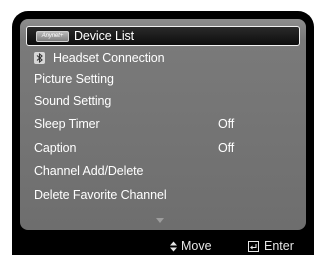  I want to click on menu-item-label: Device List, so click(104, 36).